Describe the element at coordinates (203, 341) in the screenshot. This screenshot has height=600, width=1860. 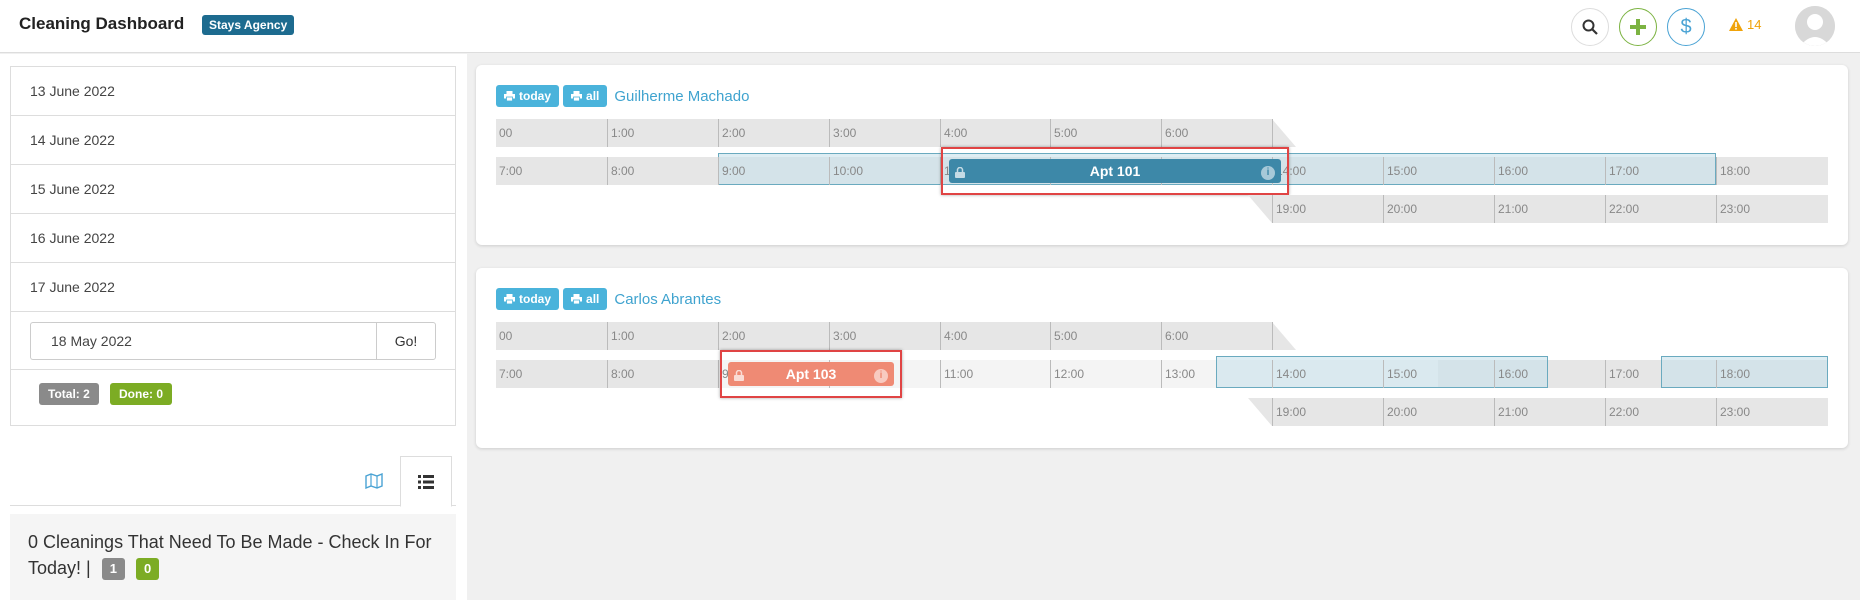
I see `goto-date-input: 18 May 2022` at that location.